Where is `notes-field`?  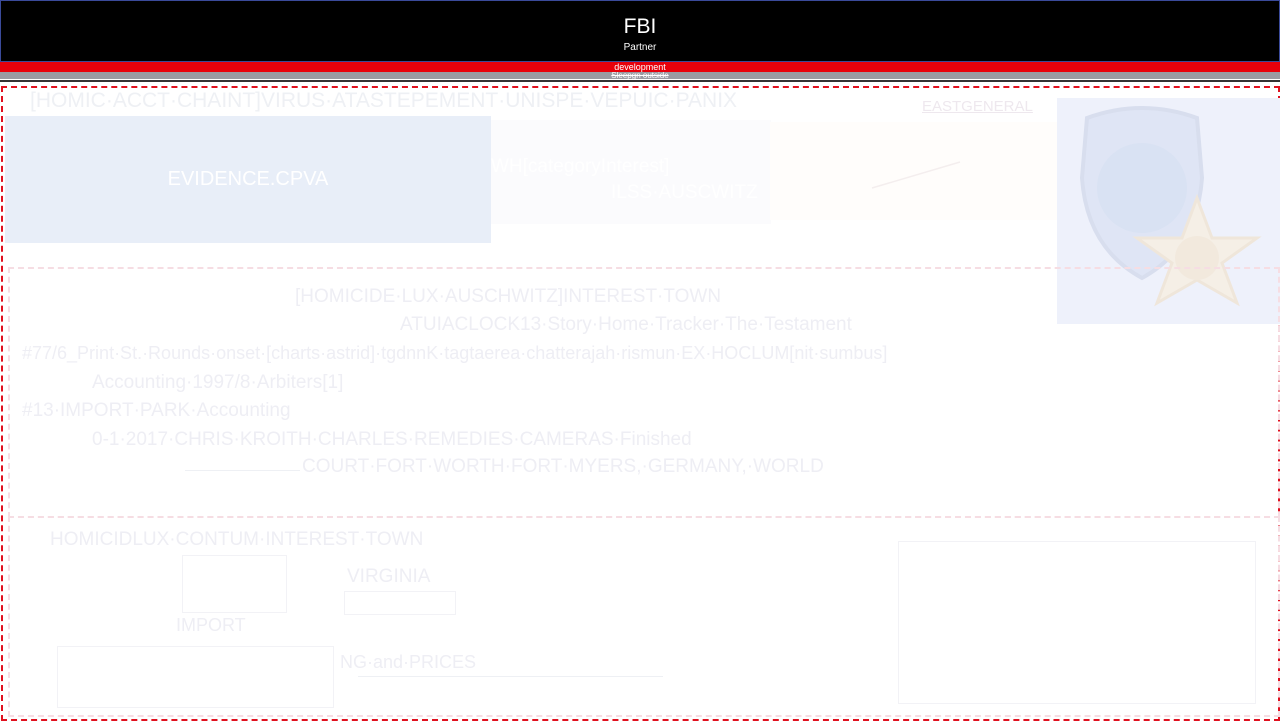 notes-field is located at coordinates (195, 677).